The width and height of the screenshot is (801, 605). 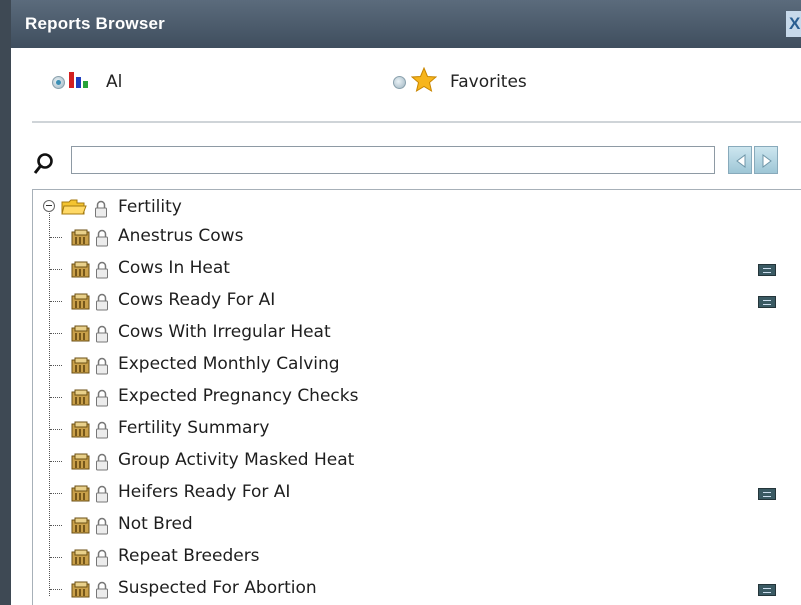 I want to click on report-item: Anestrus Cows, so click(x=417, y=238).